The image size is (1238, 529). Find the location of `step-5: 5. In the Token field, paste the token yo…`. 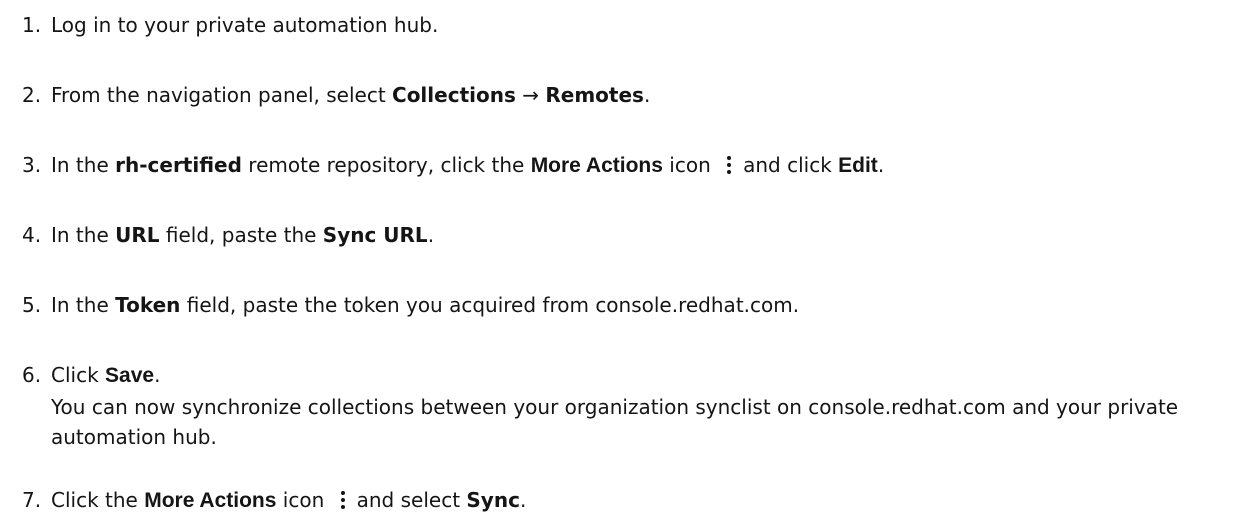

step-5: 5. In the Token field, paste the token yo… is located at coordinates (410, 305).